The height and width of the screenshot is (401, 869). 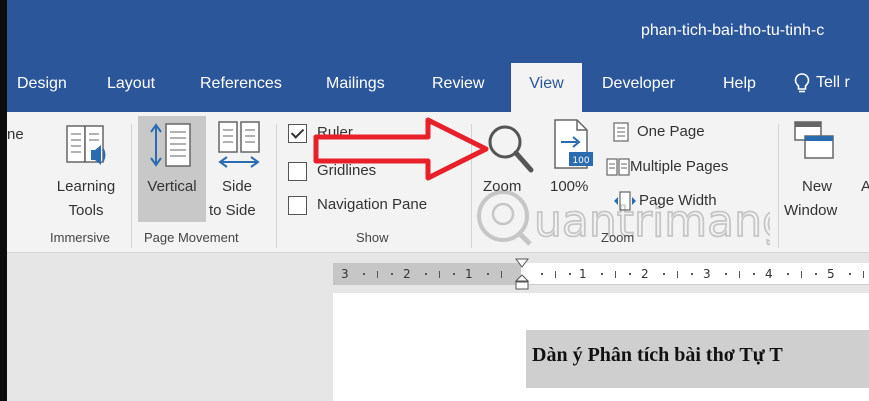 What do you see at coordinates (739, 84) in the screenshot?
I see `tab-help: Help` at bounding box center [739, 84].